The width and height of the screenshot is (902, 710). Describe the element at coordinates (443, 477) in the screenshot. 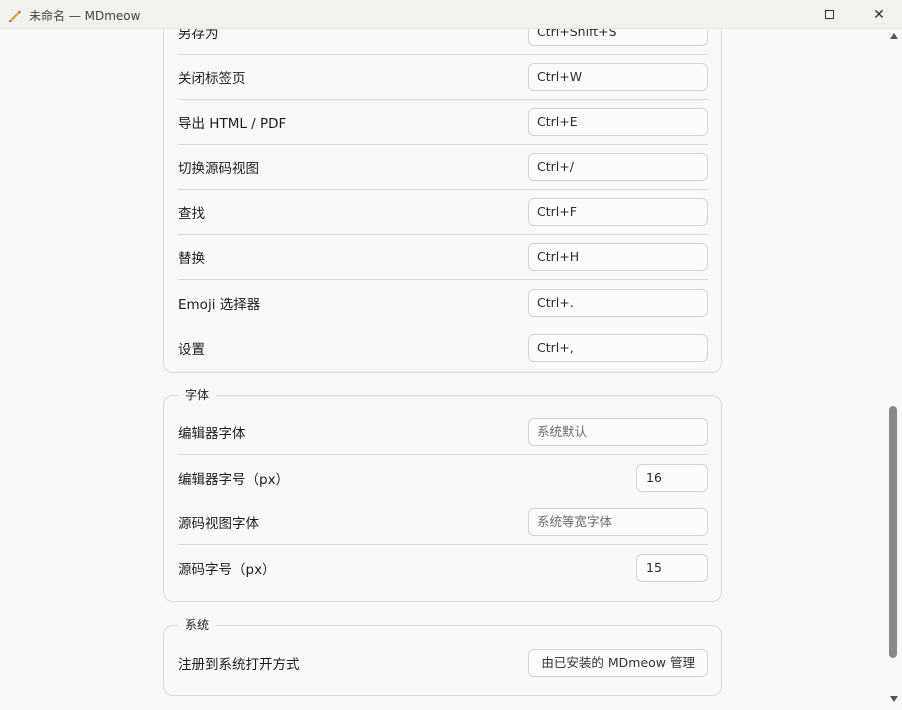

I see `editor-size-row: 编辑器字号（px） 16` at that location.